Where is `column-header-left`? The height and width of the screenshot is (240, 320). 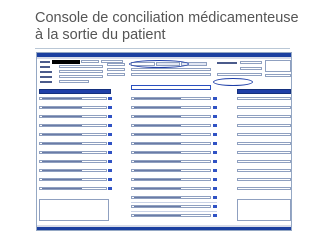 column-header-left is located at coordinates (75, 91).